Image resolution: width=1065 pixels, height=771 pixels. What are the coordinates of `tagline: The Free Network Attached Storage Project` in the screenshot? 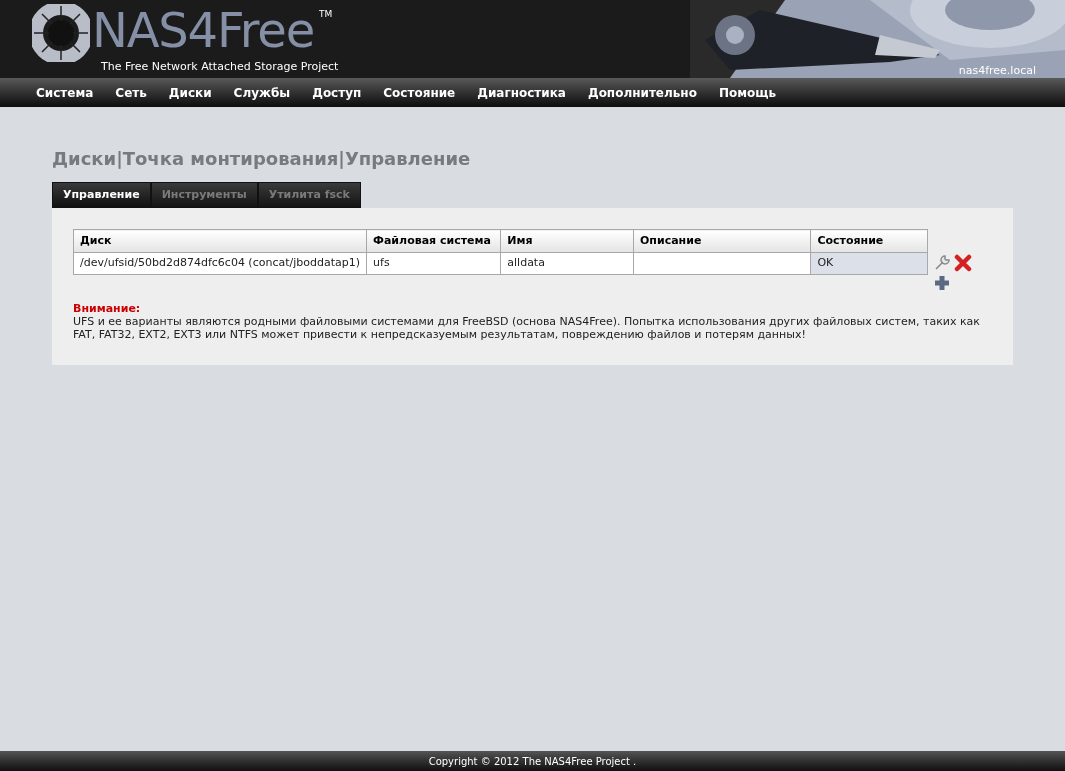 It's located at (220, 67).